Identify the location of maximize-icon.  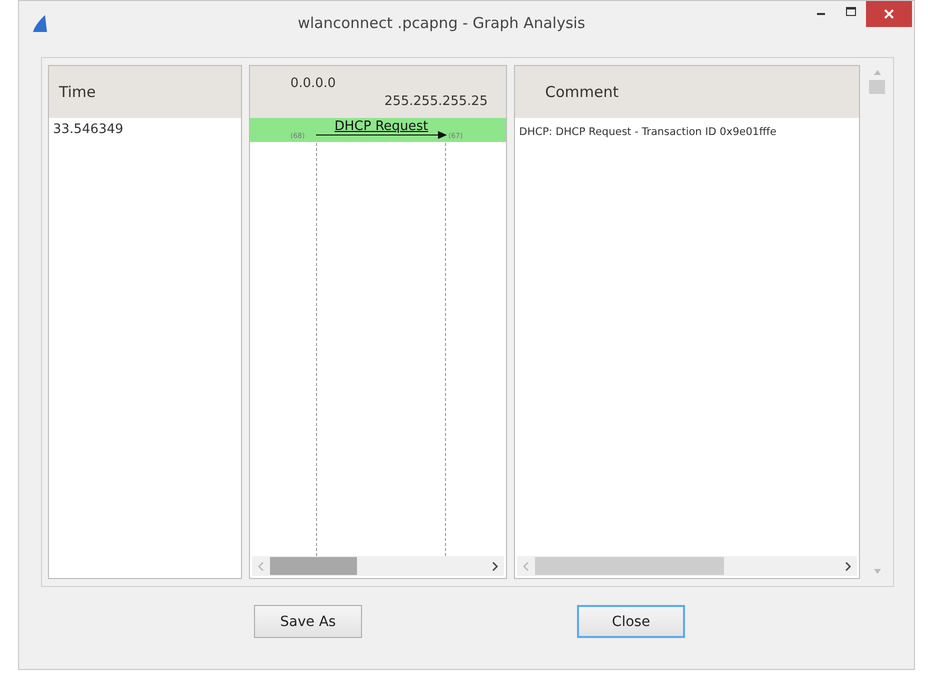
(851, 12).